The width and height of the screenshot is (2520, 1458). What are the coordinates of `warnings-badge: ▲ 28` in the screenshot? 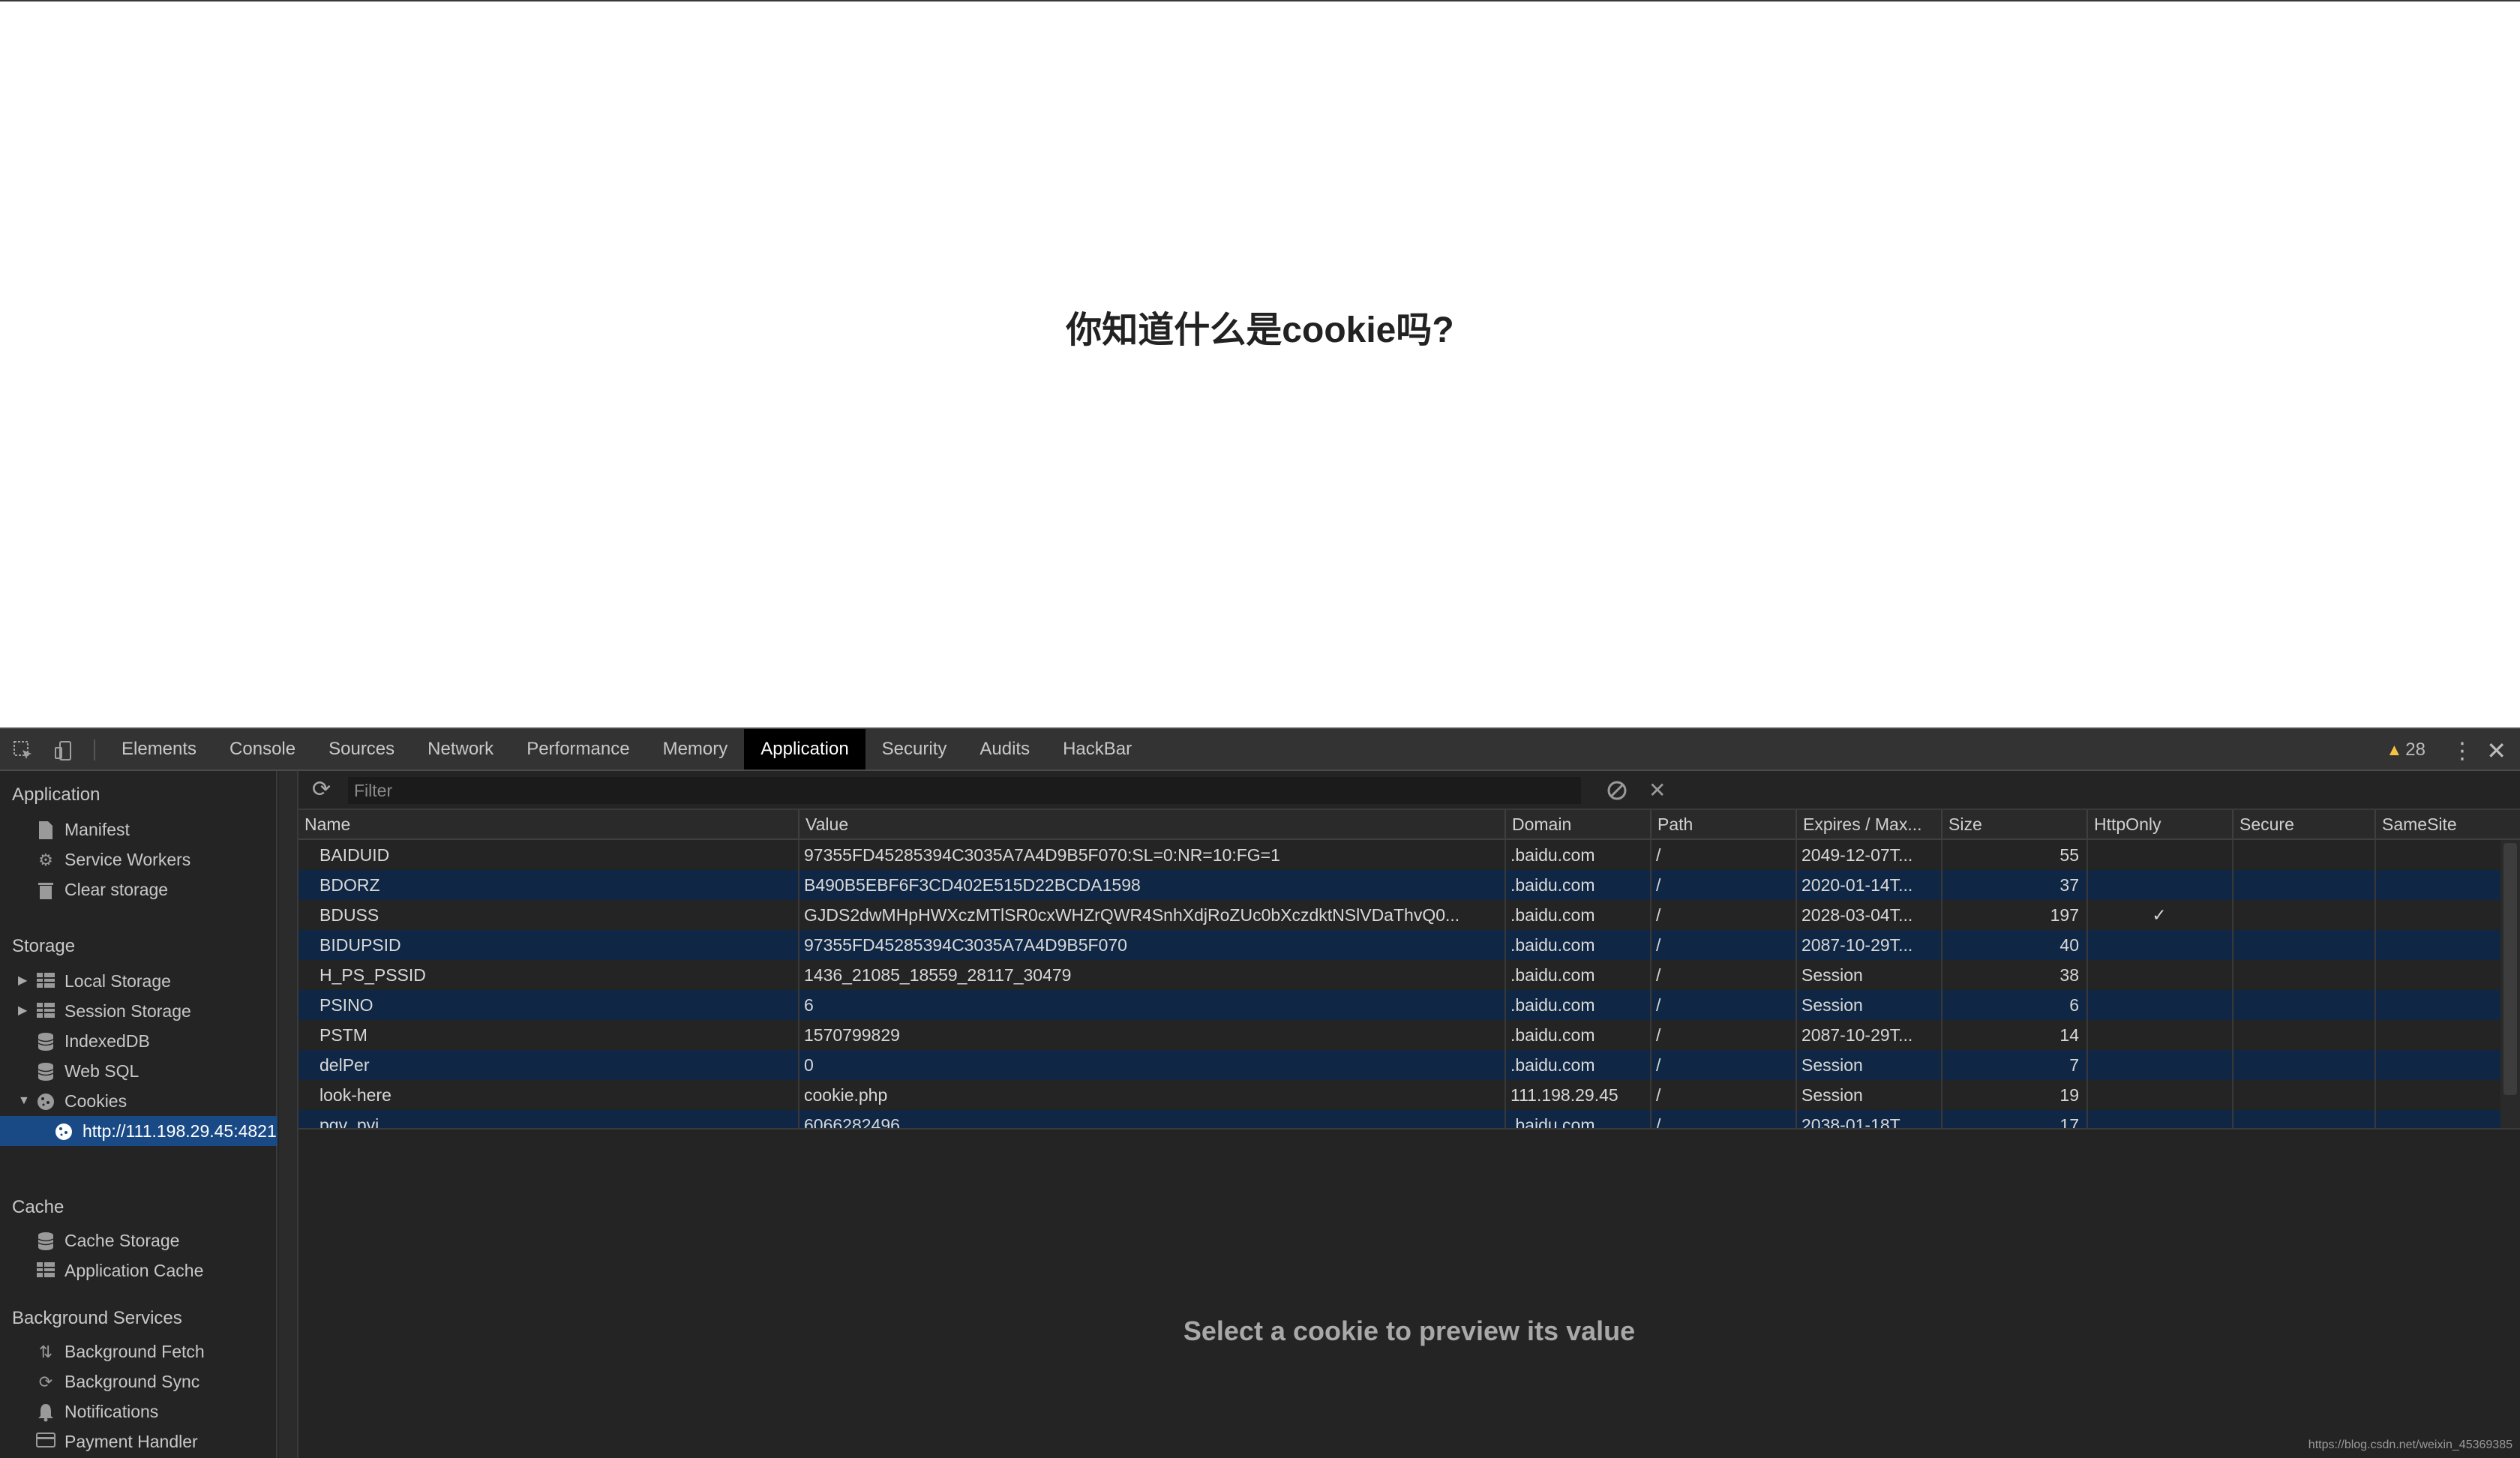 It's located at (2406, 750).